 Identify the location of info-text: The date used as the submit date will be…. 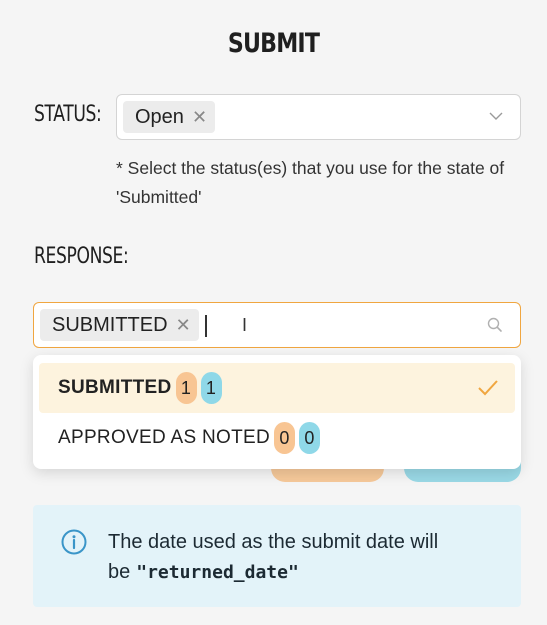
(308, 557).